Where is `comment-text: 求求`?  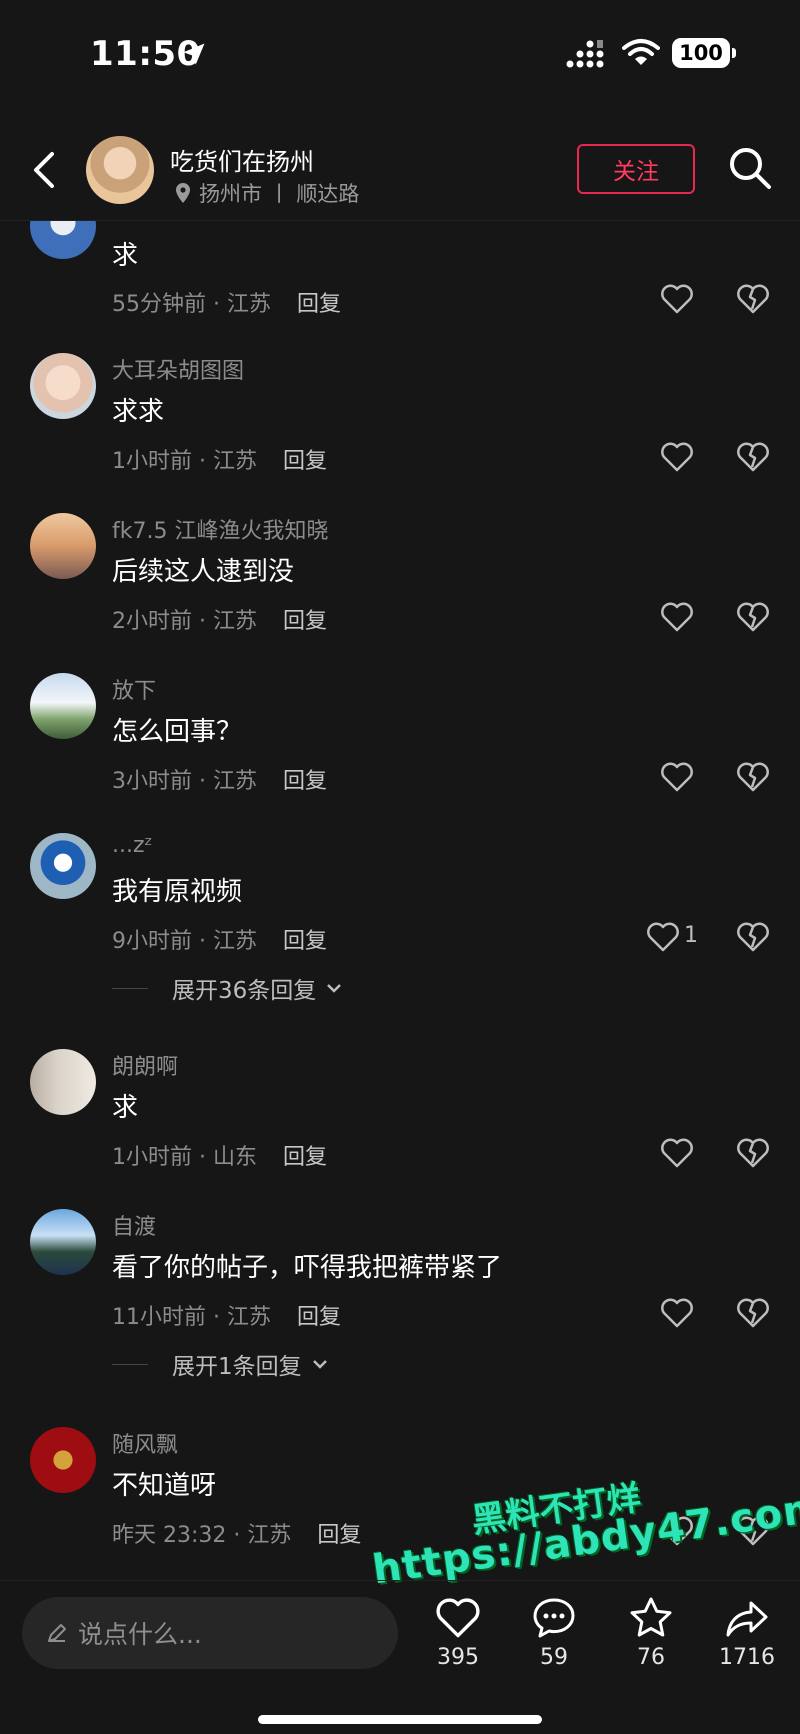 comment-text: 求求 is located at coordinates (138, 412).